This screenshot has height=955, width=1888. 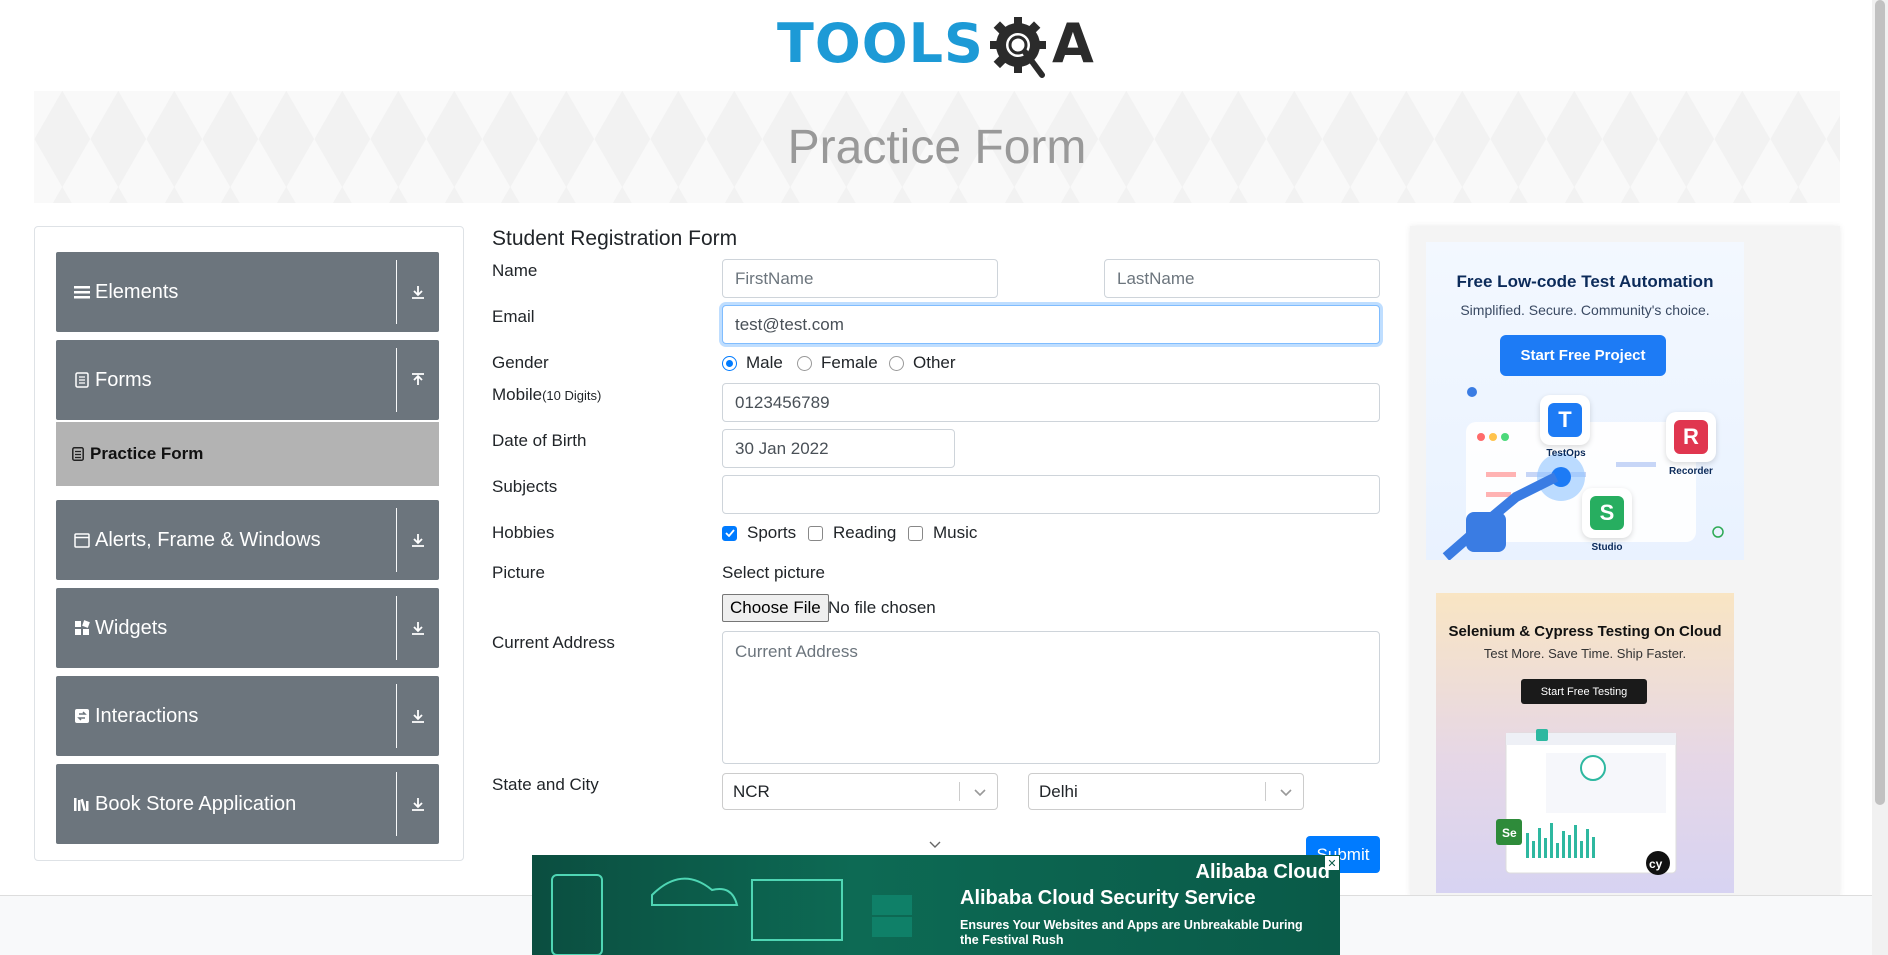 What do you see at coordinates (1880, 402) in the screenshot?
I see `scrollbar-thumb` at bounding box center [1880, 402].